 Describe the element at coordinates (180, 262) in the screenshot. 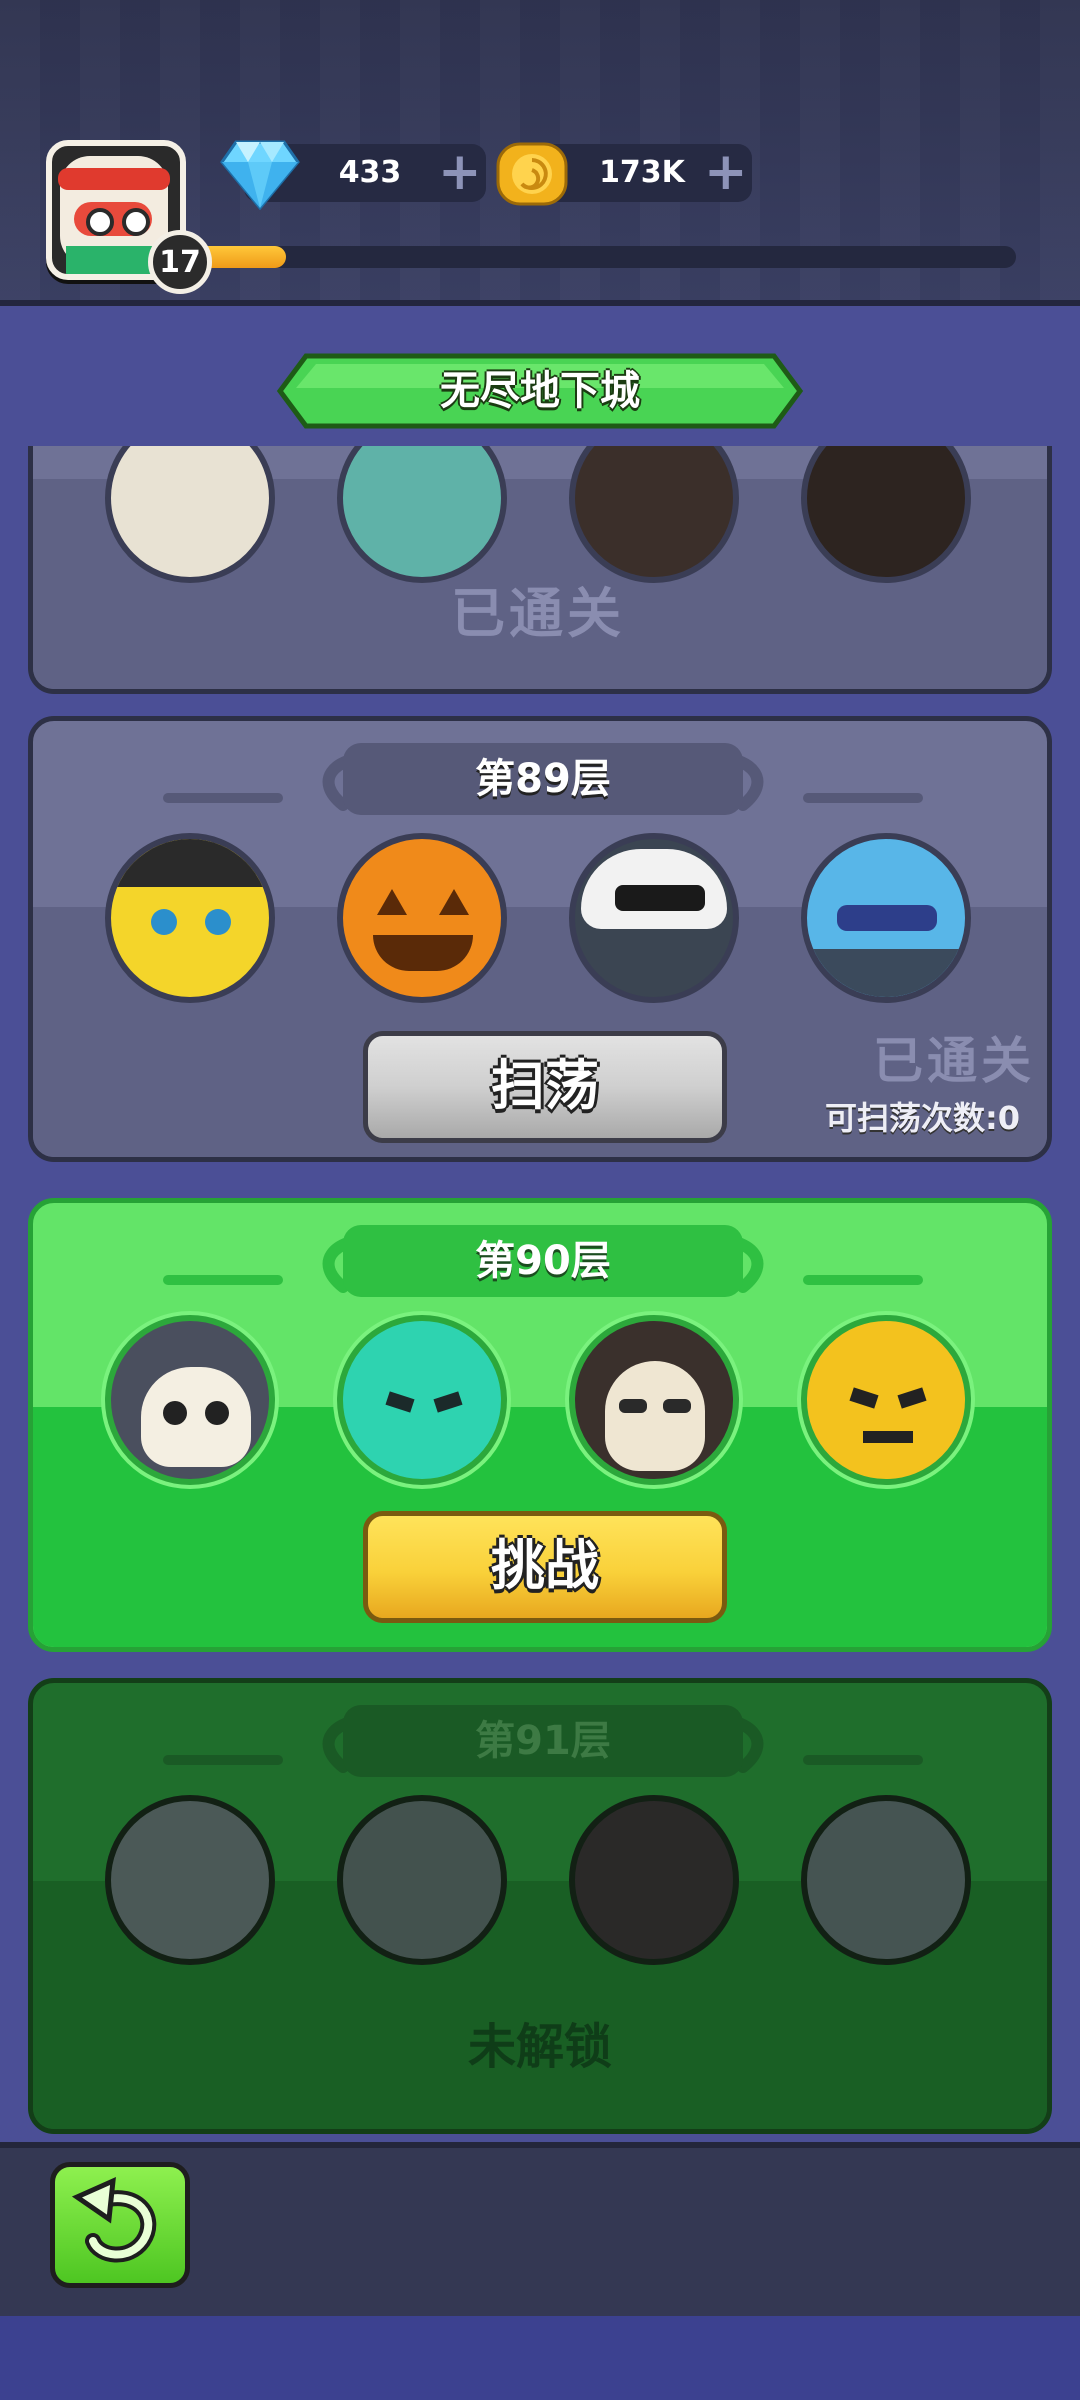

I see `player-level-badge: 17` at that location.